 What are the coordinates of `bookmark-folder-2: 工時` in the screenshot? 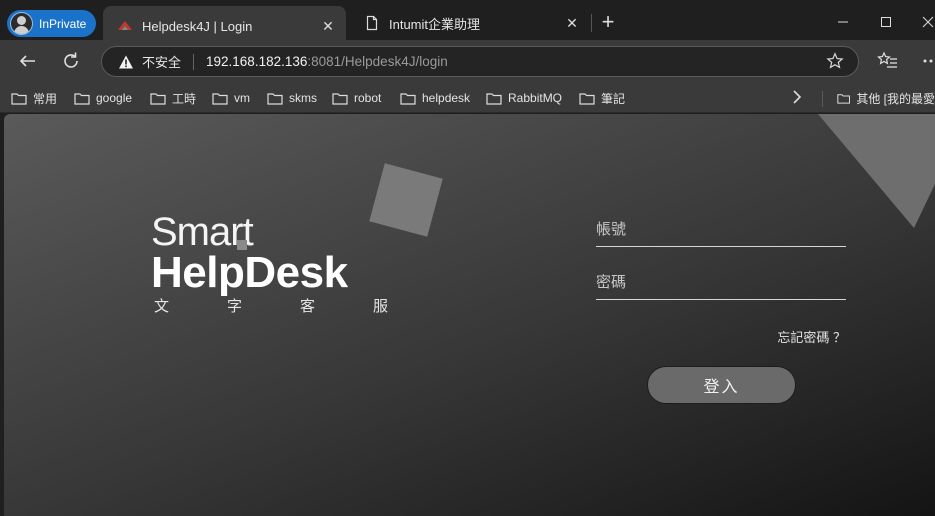 It's located at (173, 98).